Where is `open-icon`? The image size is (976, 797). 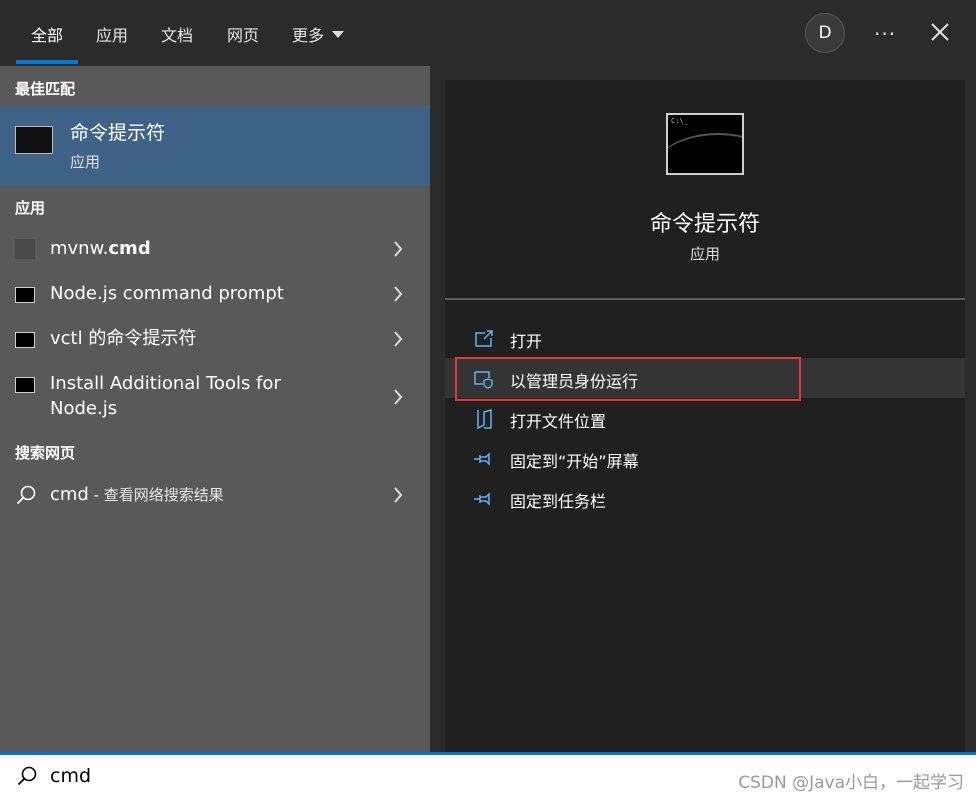 open-icon is located at coordinates (484, 338).